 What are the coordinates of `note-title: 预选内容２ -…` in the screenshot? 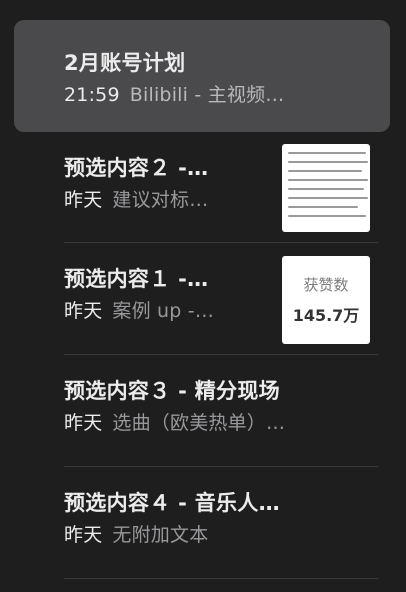 It's located at (136, 168).